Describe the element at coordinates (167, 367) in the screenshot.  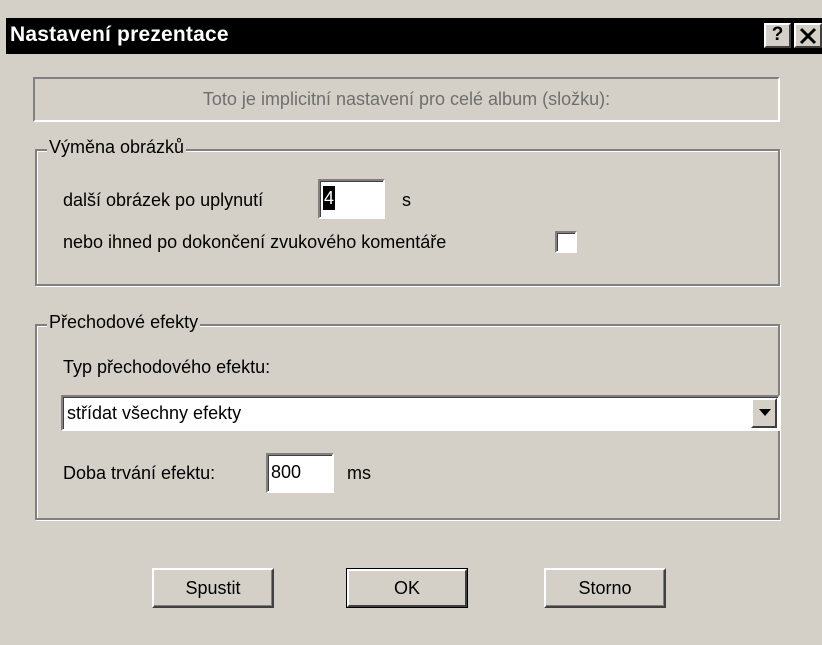
I see `transition-type-label: Typ přechodového efektu:` at that location.